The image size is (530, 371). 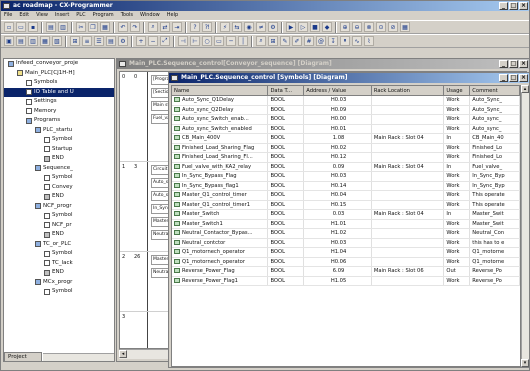 What do you see at coordinates (369, 27) in the screenshot?
I see `force-cancel-icon: ⊗` at bounding box center [369, 27].